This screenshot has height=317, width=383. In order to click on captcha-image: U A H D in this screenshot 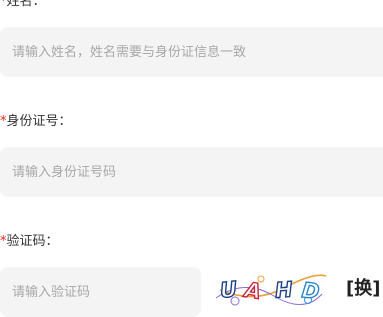, I will do `click(271, 289)`.